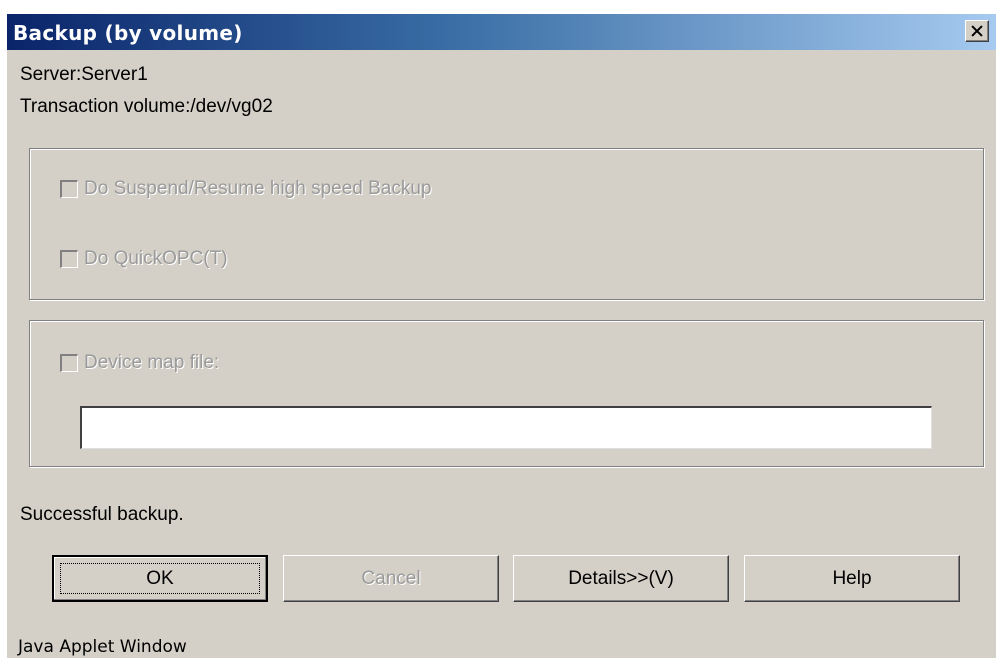  Describe the element at coordinates (69, 189) in the screenshot. I see `suspend-resume-checkbox` at that location.